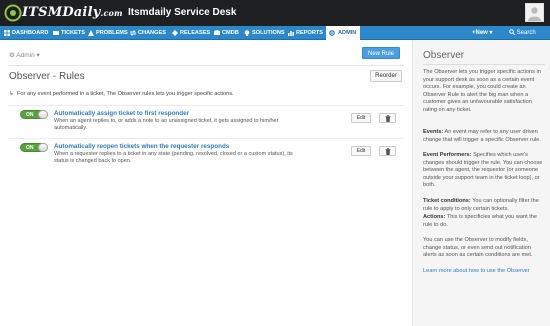 Image resolution: width=550 pixels, height=326 pixels. What do you see at coordinates (444, 55) in the screenshot?
I see `sidebar-title: Observer` at bounding box center [444, 55].